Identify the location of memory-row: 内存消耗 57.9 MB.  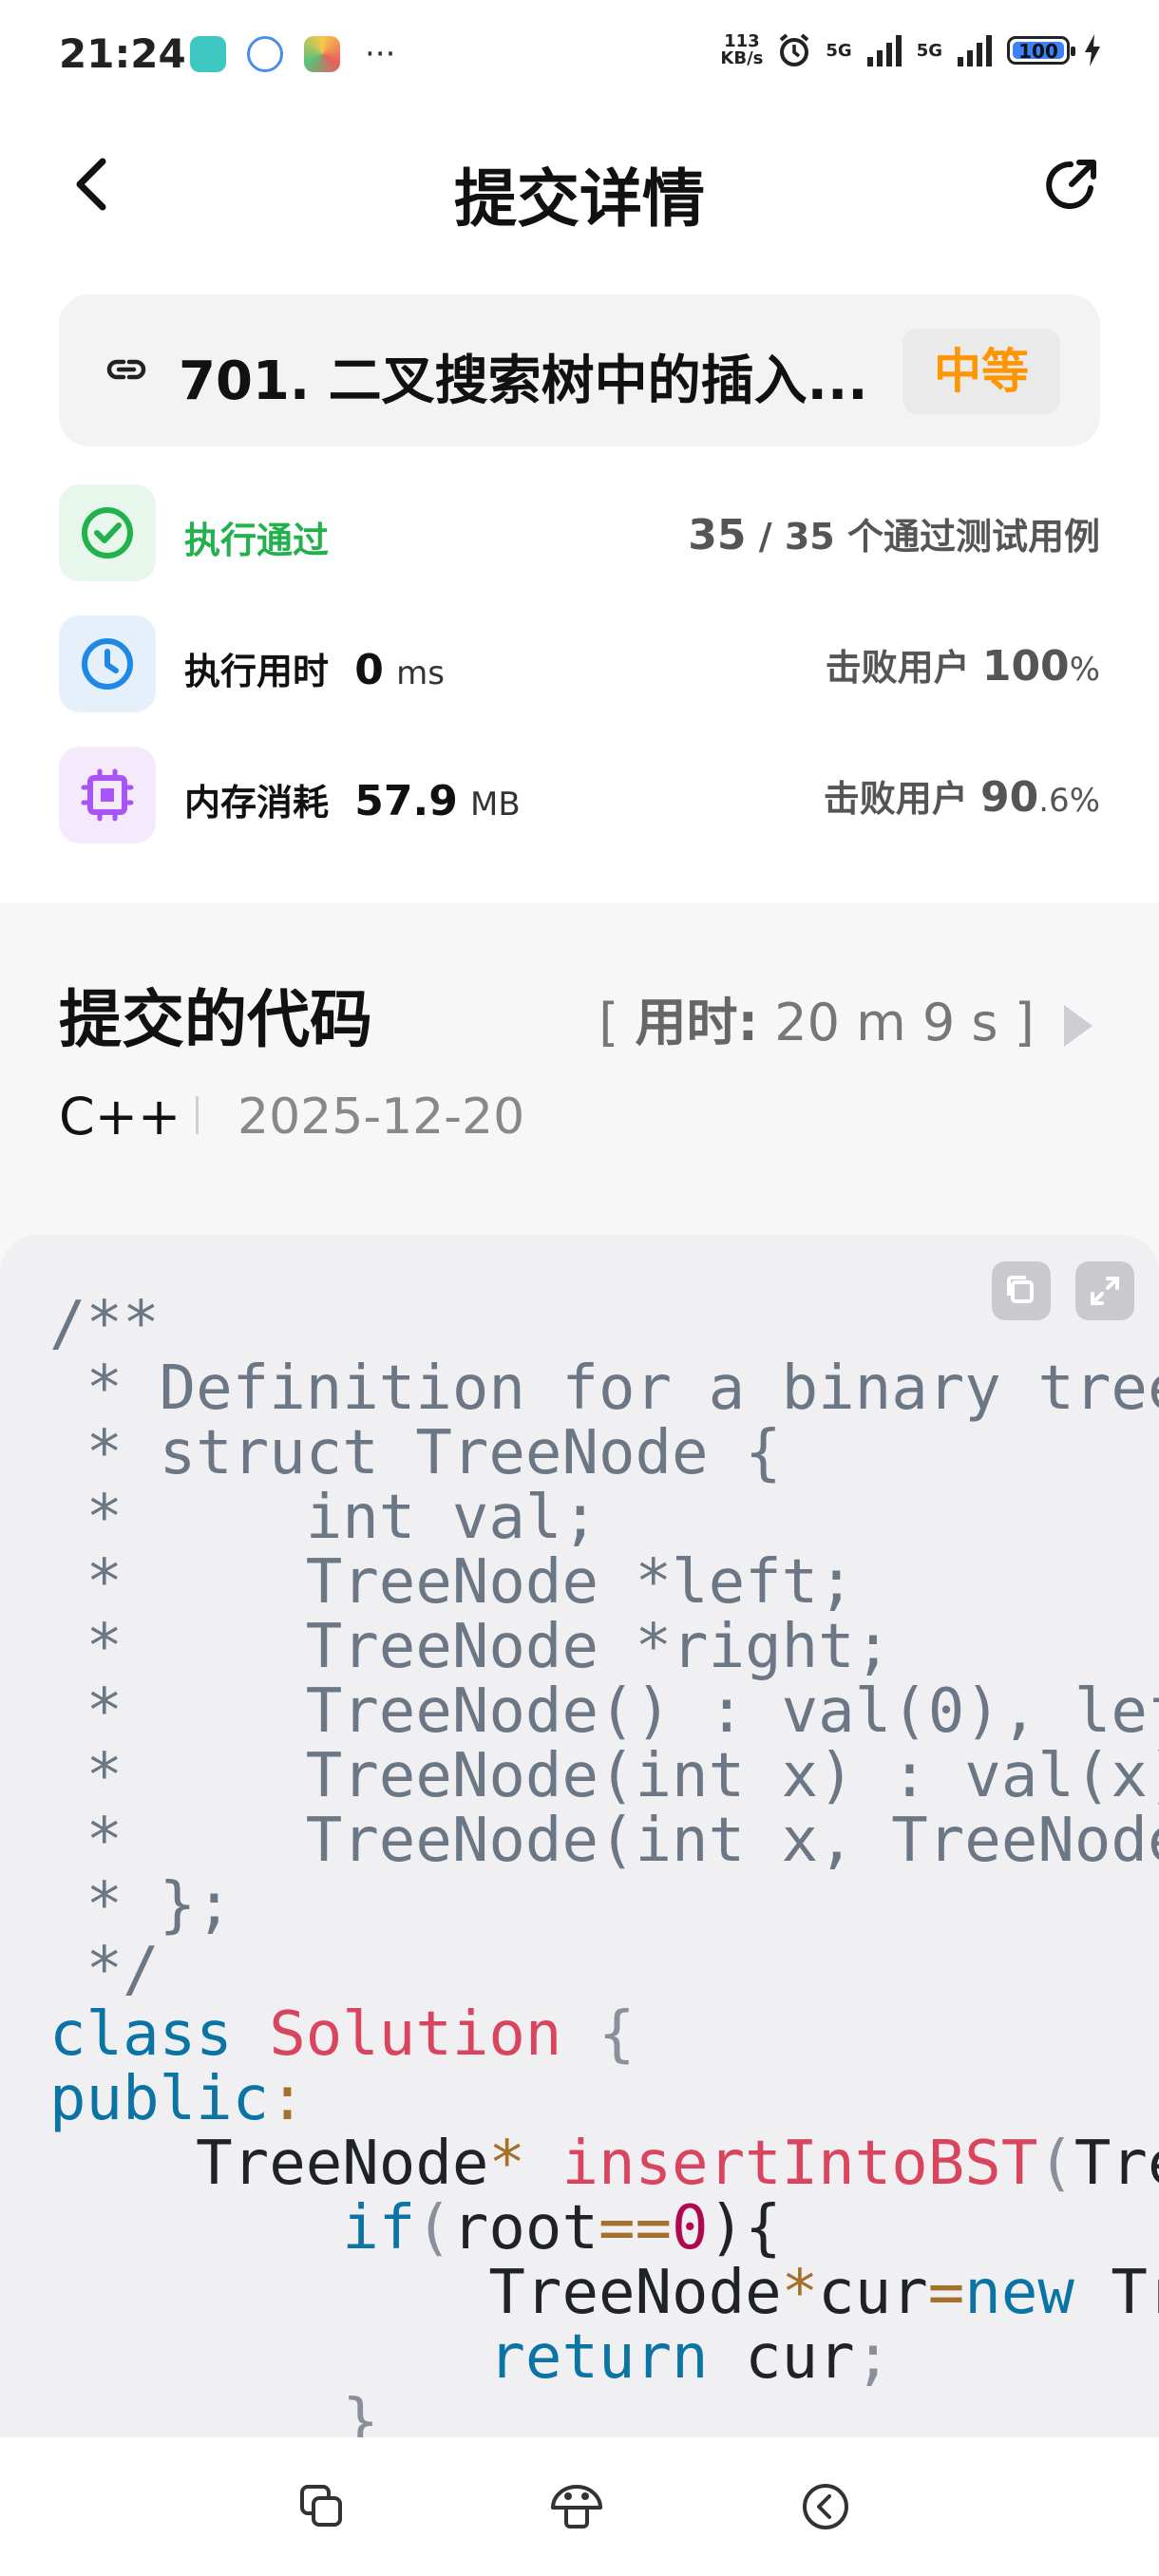
(352, 799).